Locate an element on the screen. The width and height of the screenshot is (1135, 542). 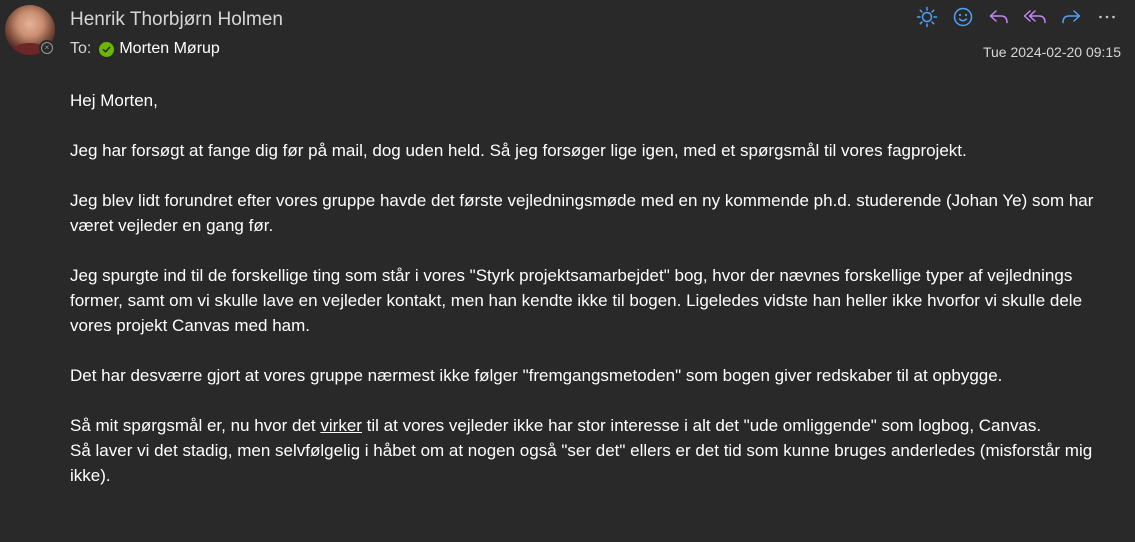
greeting: Hej Morten, is located at coordinates (114, 100).